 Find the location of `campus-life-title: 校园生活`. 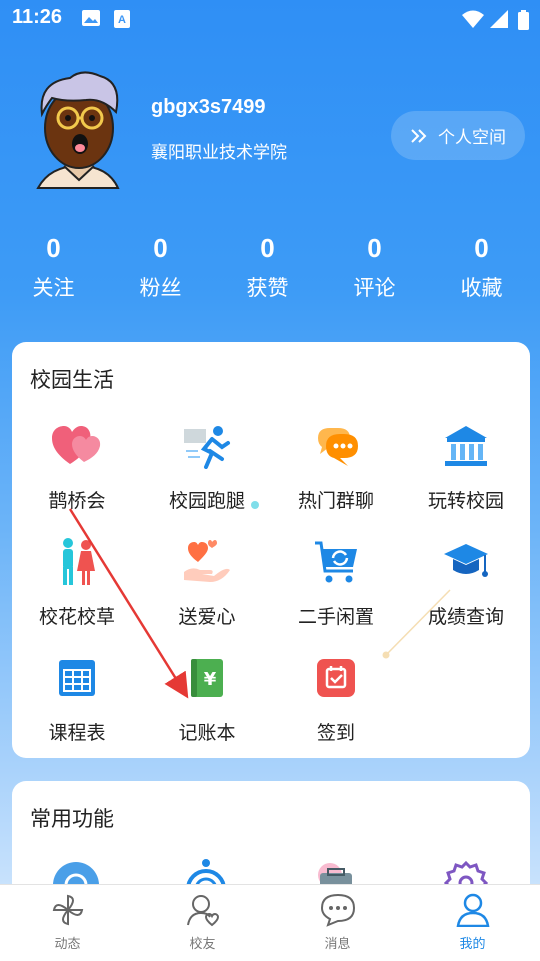

campus-life-title: 校园生活 is located at coordinates (72, 380).